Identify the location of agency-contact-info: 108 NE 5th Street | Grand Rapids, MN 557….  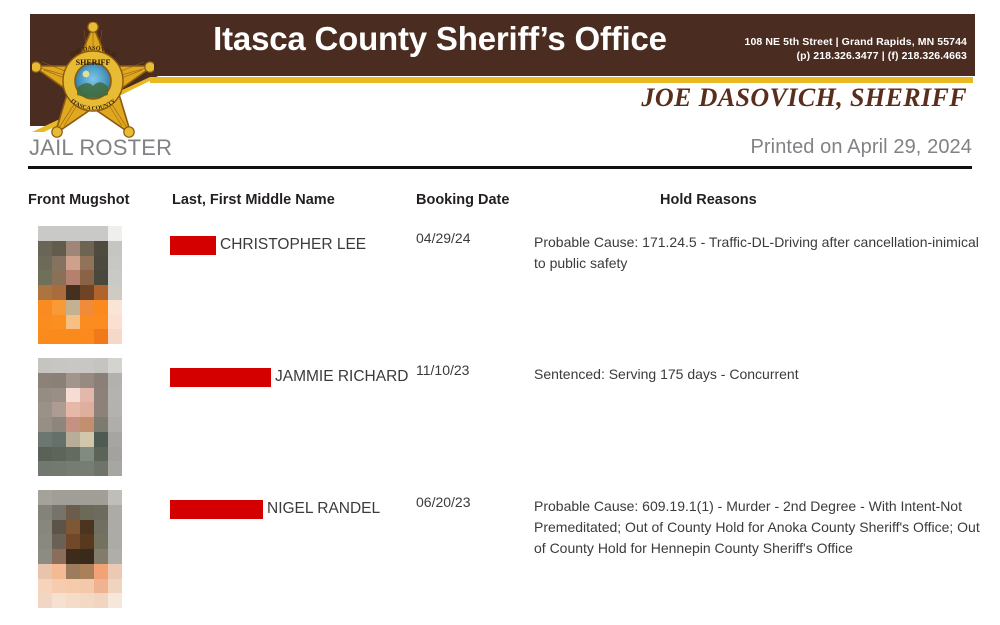
(856, 49).